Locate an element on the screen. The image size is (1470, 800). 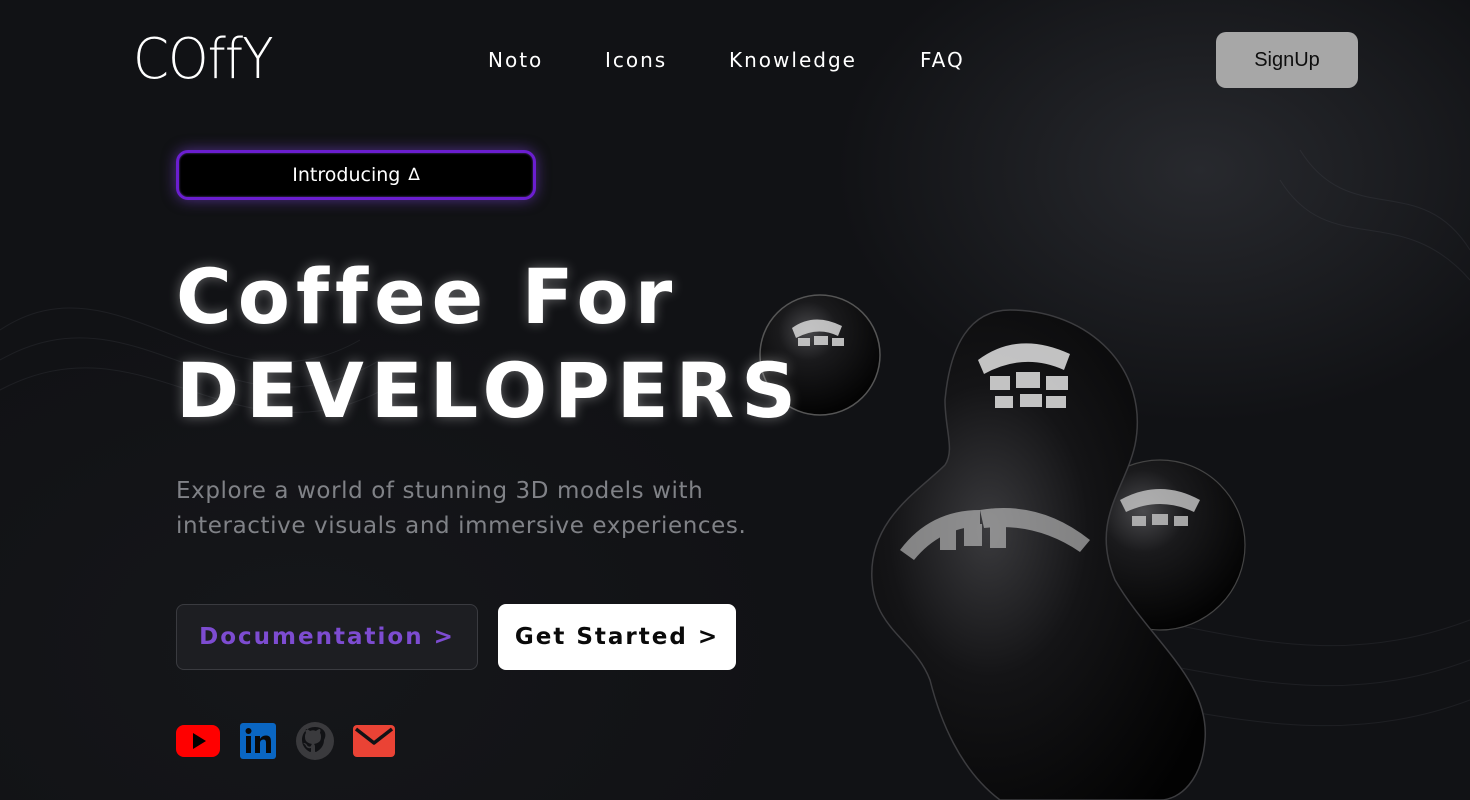
nav-item-icons: Icons is located at coordinates (636, 60).